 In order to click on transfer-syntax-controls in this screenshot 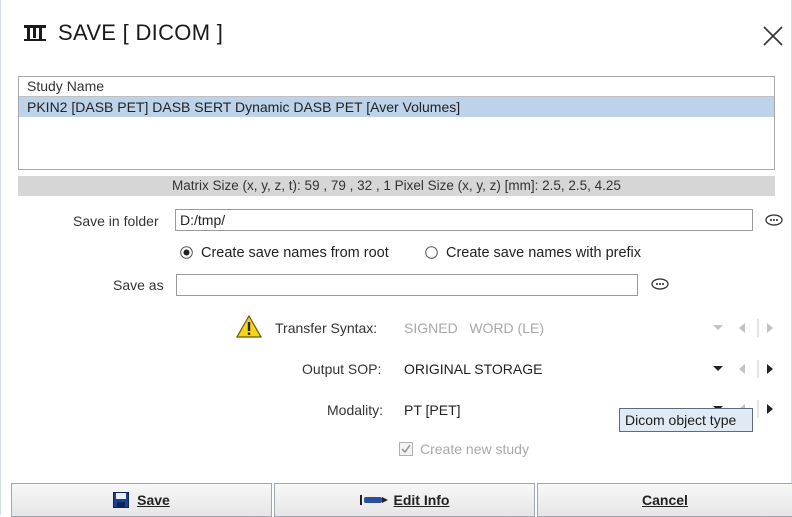, I will do `click(743, 328)`.